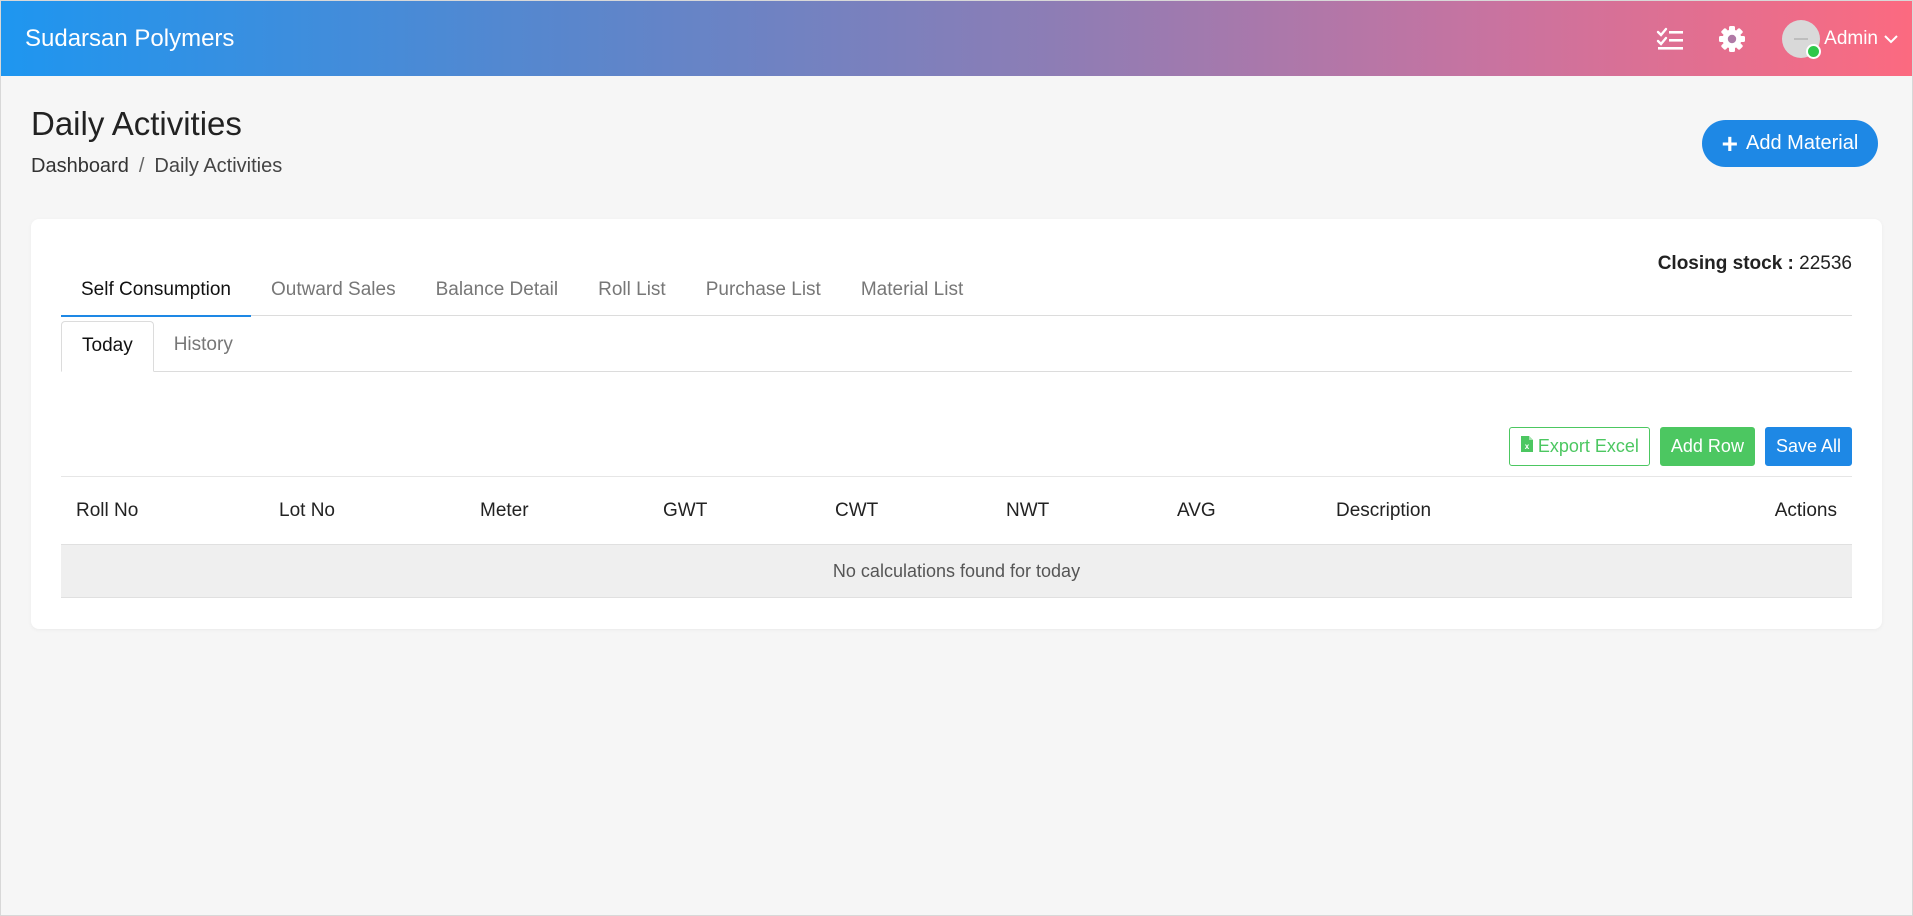  I want to click on table-toolbar: x Export Excel Add Row Save All, so click(1680, 446).